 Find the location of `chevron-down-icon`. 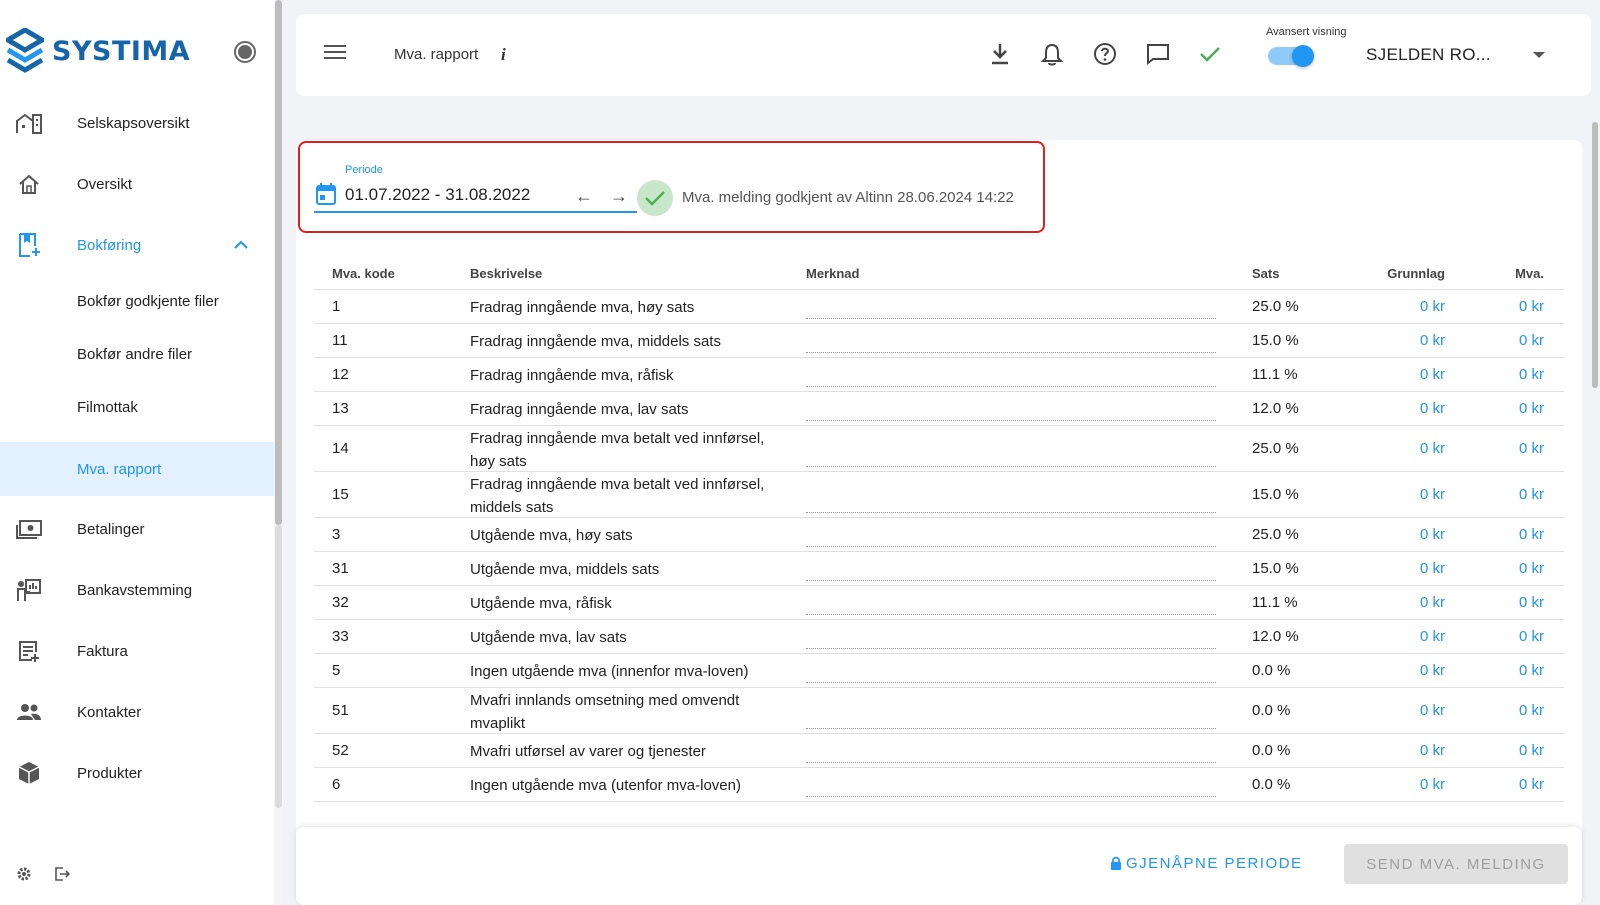

chevron-down-icon is located at coordinates (1539, 55).